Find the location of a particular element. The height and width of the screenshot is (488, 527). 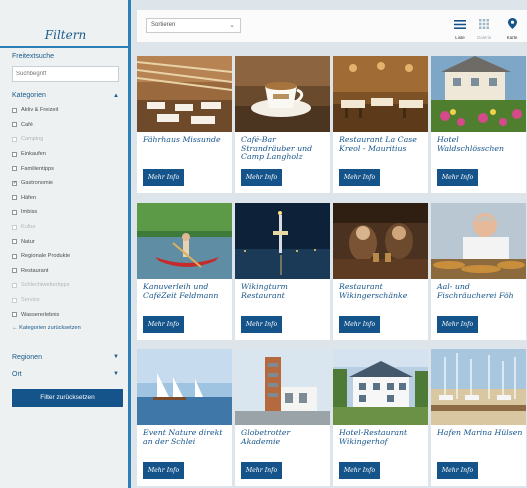

card-title: Hotel Waldschlösschen is located at coordinates (480, 144).